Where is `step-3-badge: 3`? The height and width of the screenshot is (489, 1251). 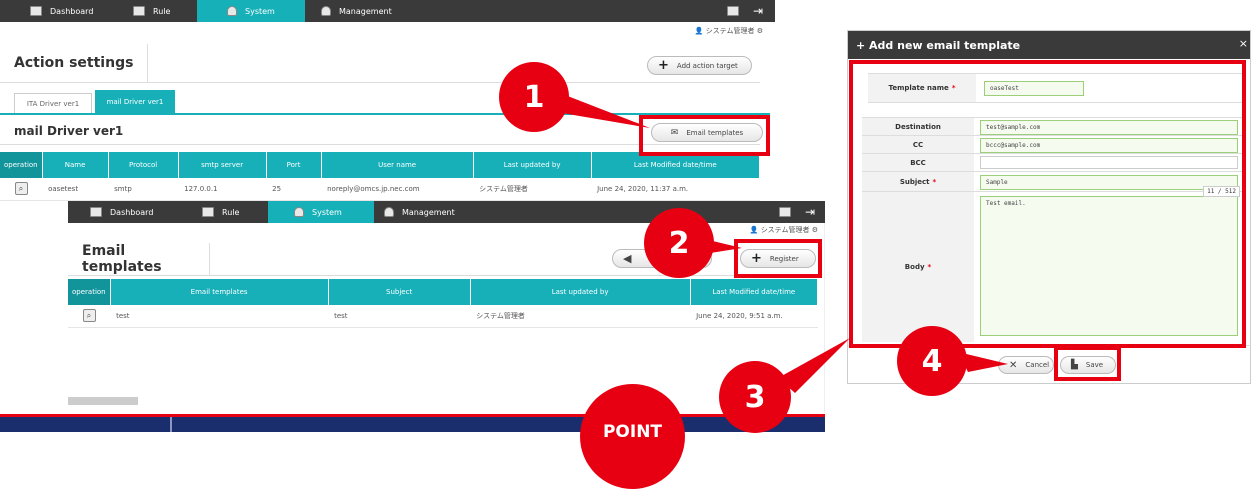
step-3-badge: 3 is located at coordinates (755, 397).